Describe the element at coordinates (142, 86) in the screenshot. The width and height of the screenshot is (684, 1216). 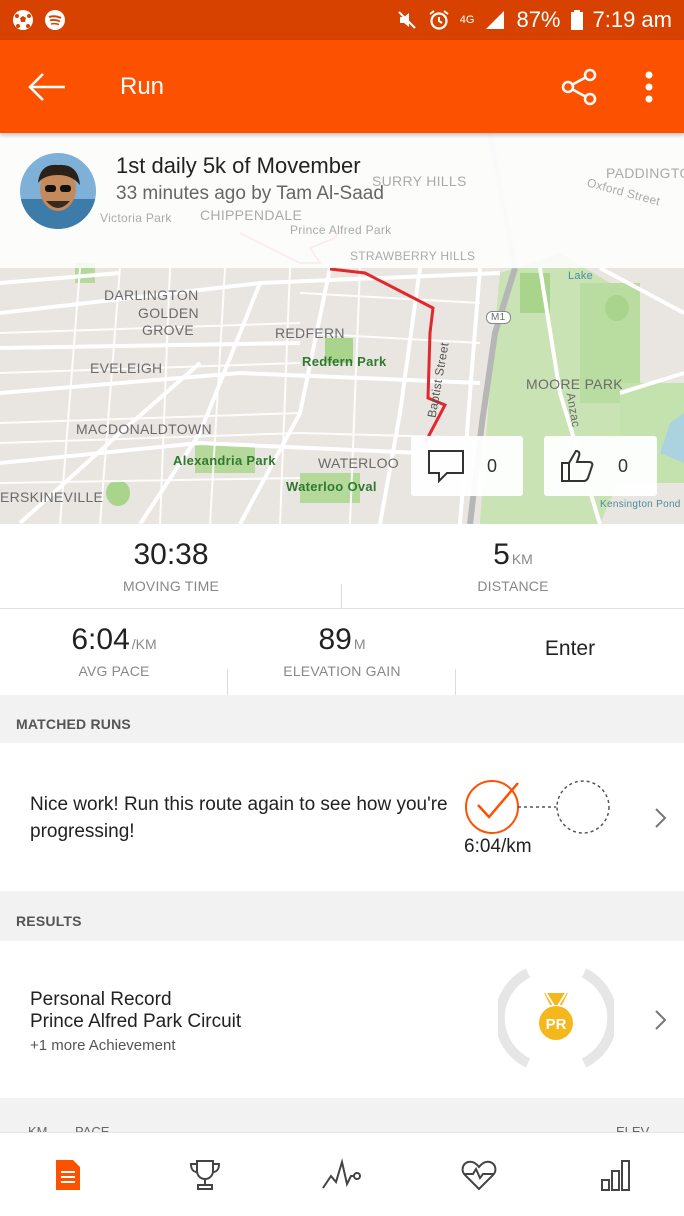
I see `page-title: Run` at that location.